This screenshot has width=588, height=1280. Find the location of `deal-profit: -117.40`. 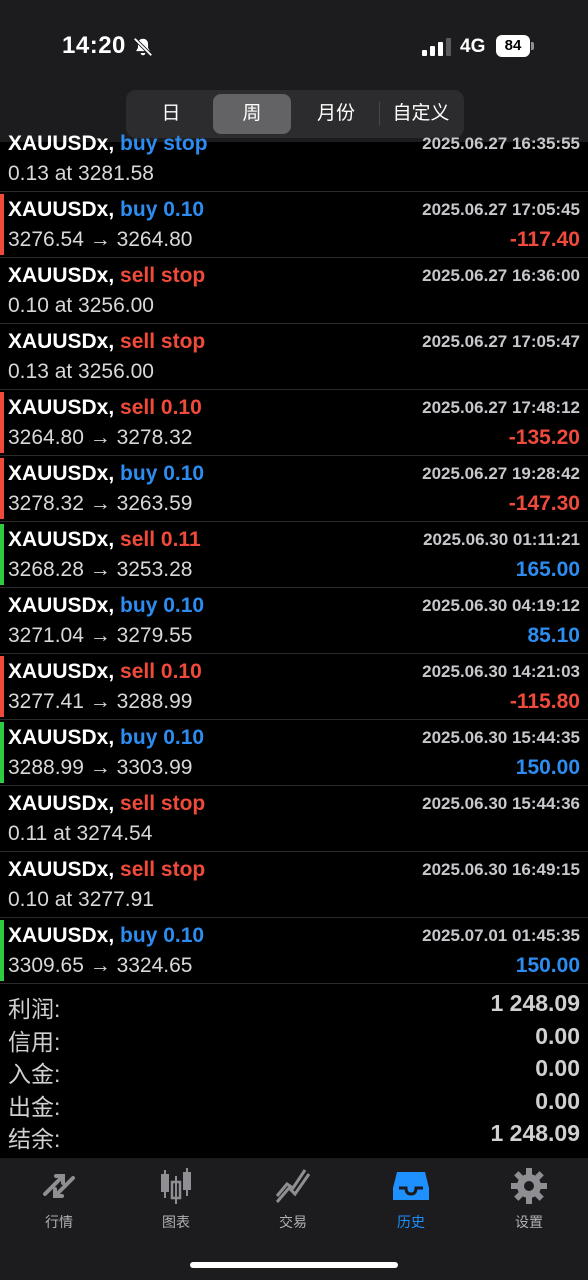

deal-profit: -117.40 is located at coordinates (544, 239).